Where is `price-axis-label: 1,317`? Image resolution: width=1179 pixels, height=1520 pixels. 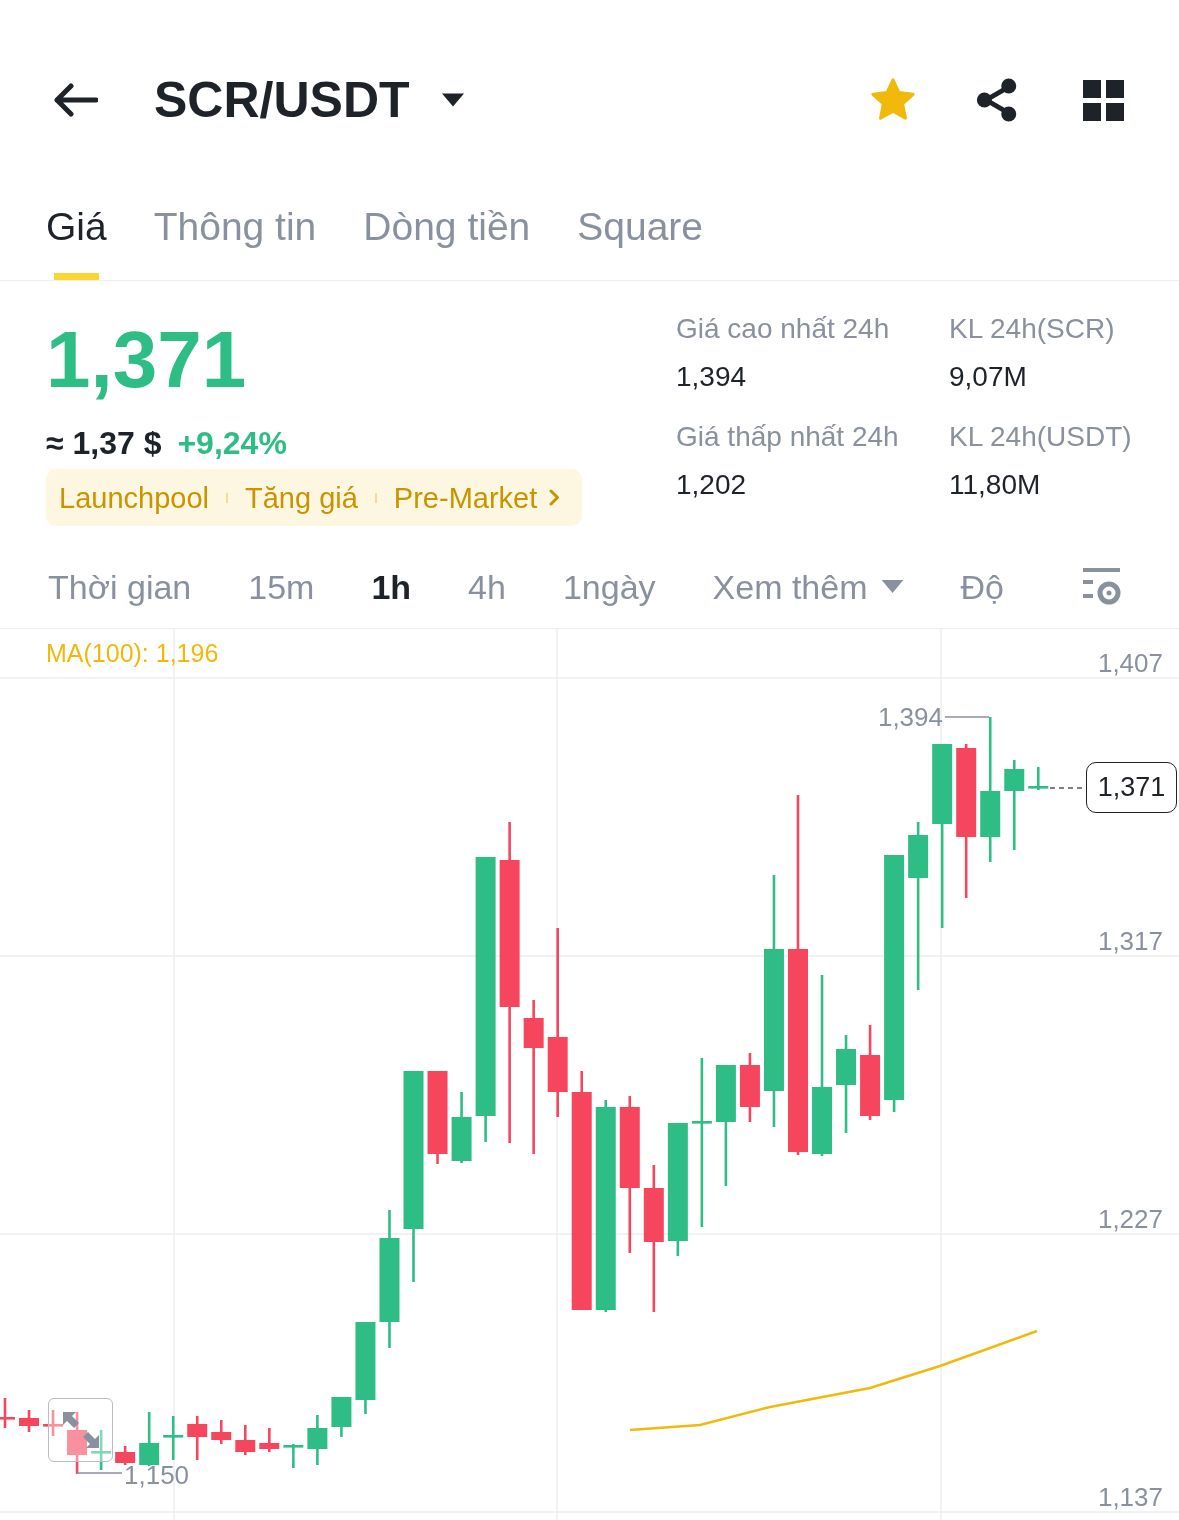
price-axis-label: 1,317 is located at coordinates (1130, 941).